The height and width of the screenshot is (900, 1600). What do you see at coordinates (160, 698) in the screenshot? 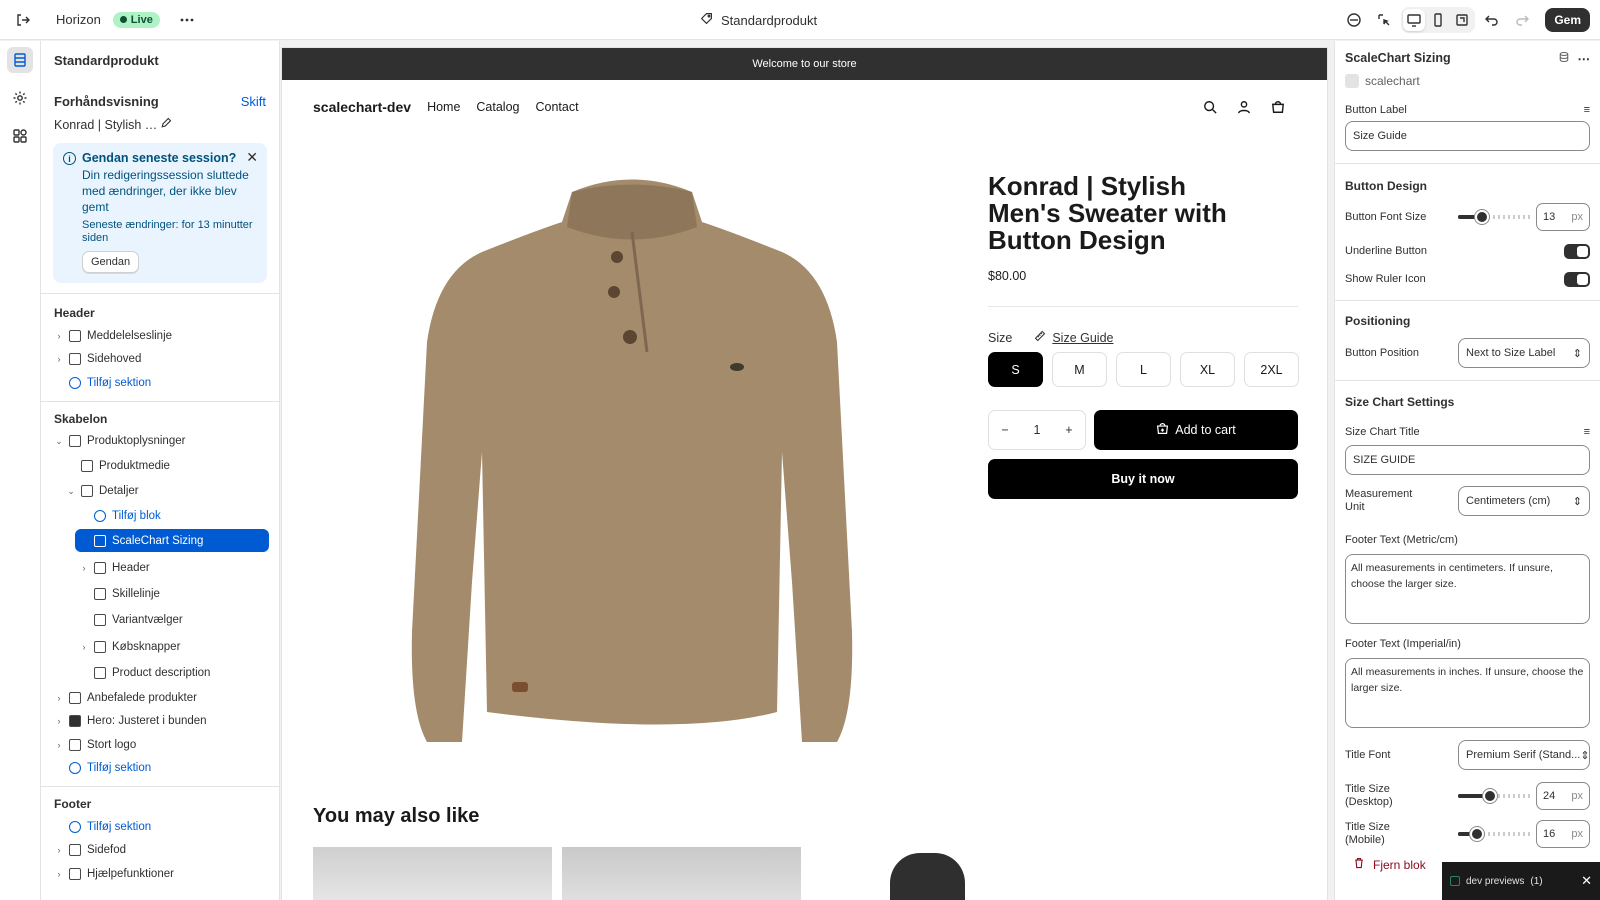
I see `tree-item-recommended: › Anbefalede produkter` at bounding box center [160, 698].